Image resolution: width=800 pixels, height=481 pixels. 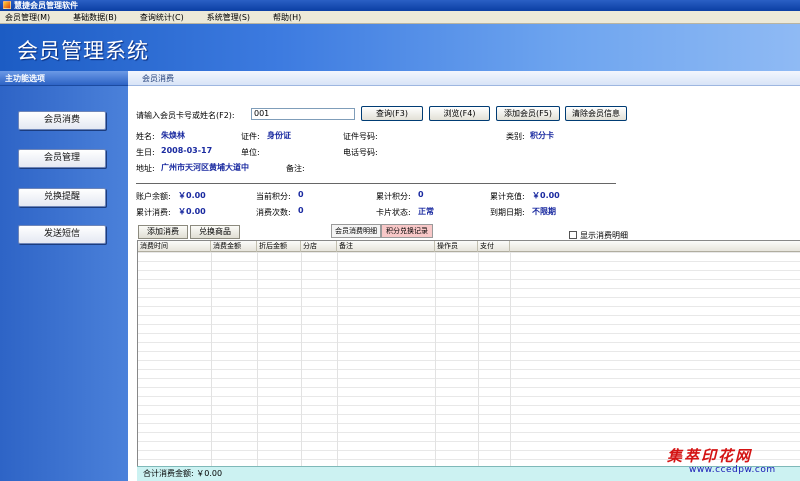 What do you see at coordinates (234, 246) in the screenshot?
I see `col-consume-amount: 消费金额` at bounding box center [234, 246].